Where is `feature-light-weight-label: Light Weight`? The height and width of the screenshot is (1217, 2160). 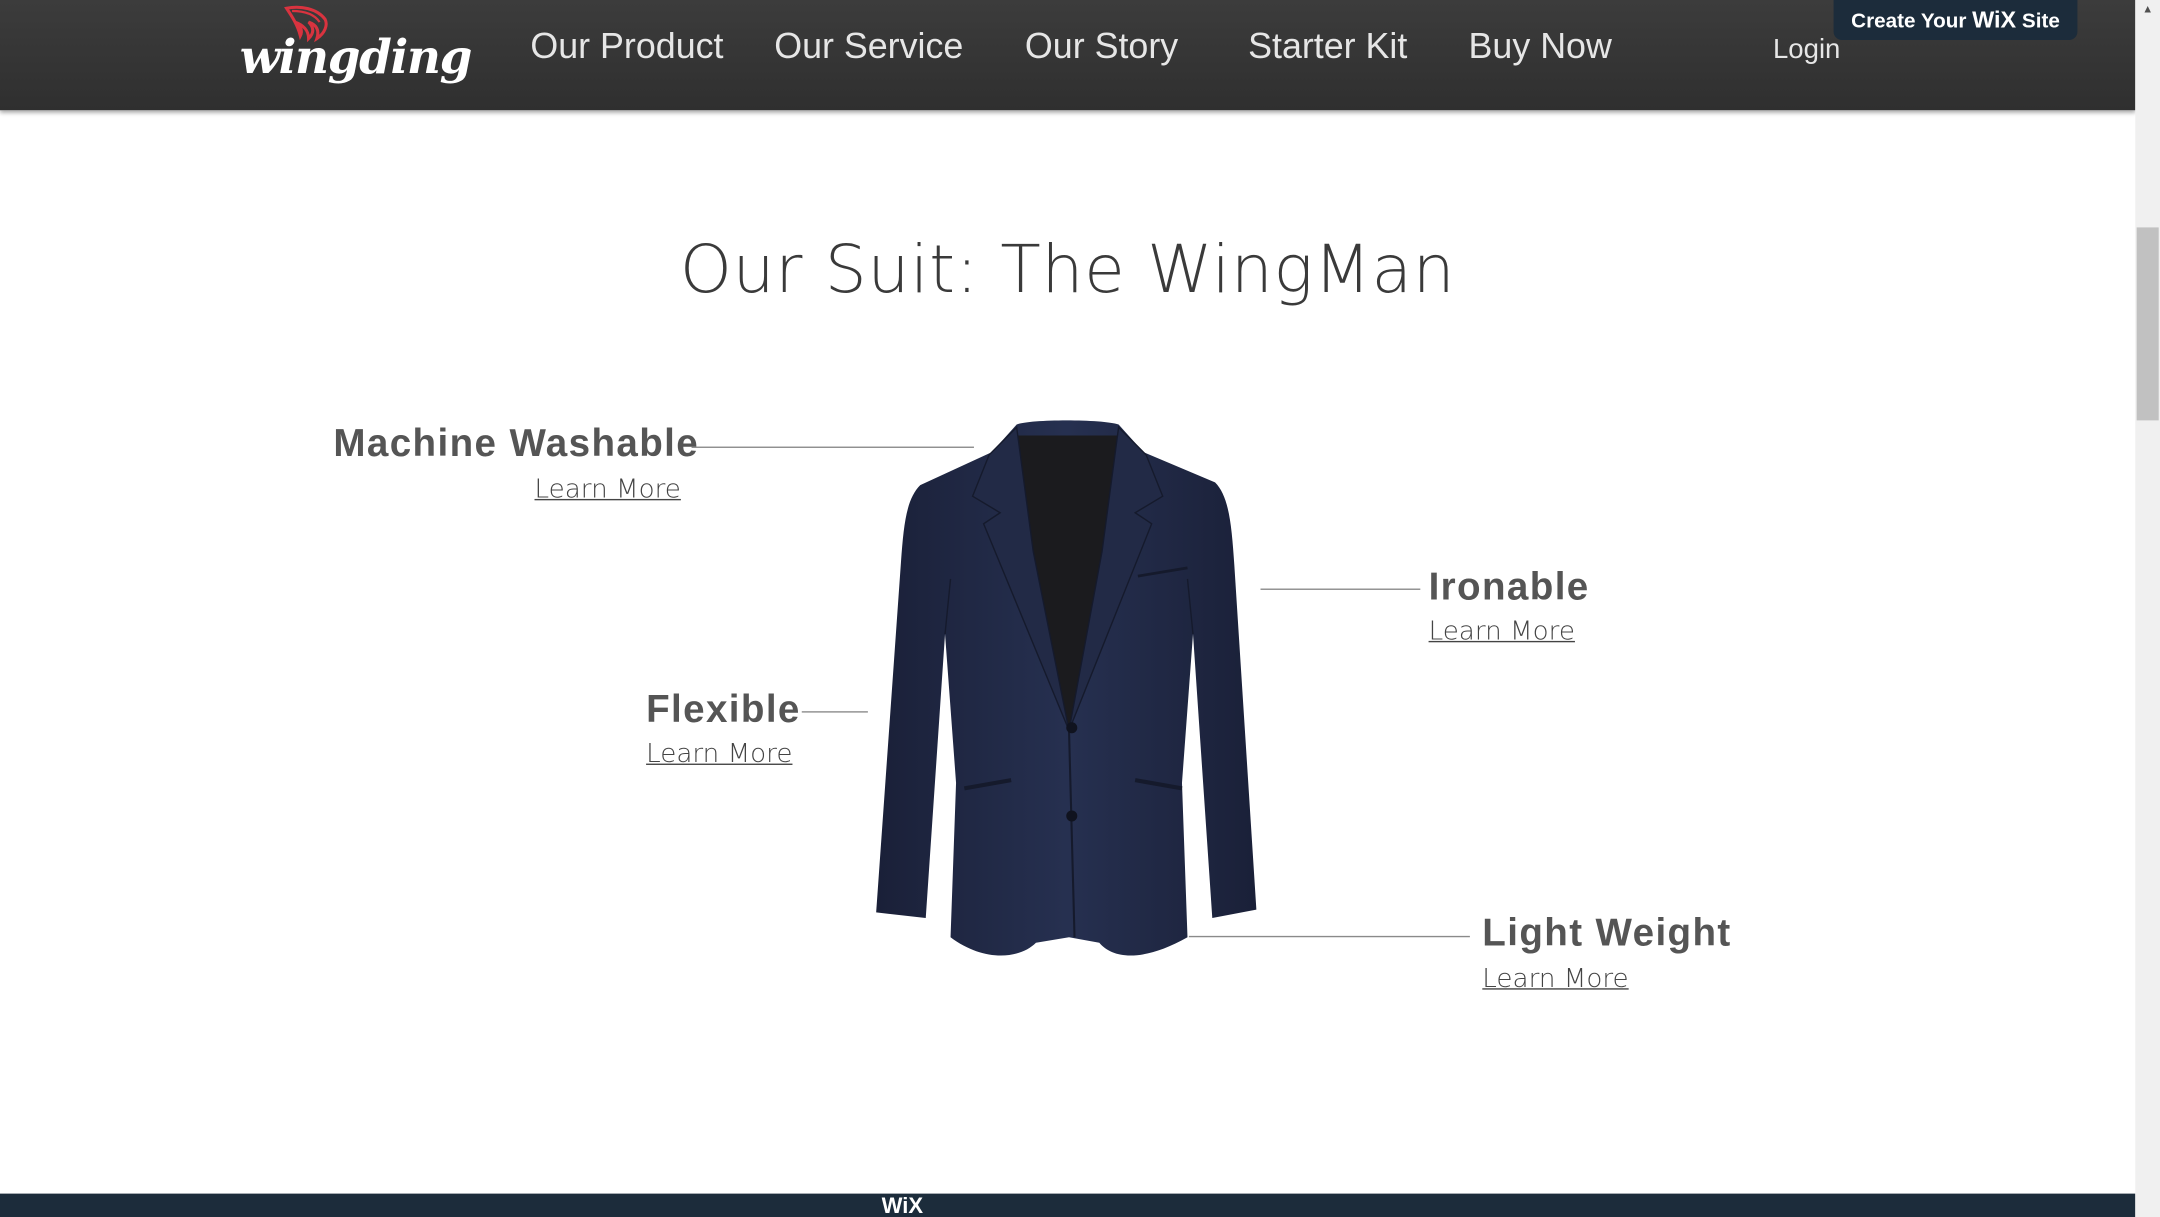
feature-light-weight-label: Light Weight is located at coordinates (1607, 932).